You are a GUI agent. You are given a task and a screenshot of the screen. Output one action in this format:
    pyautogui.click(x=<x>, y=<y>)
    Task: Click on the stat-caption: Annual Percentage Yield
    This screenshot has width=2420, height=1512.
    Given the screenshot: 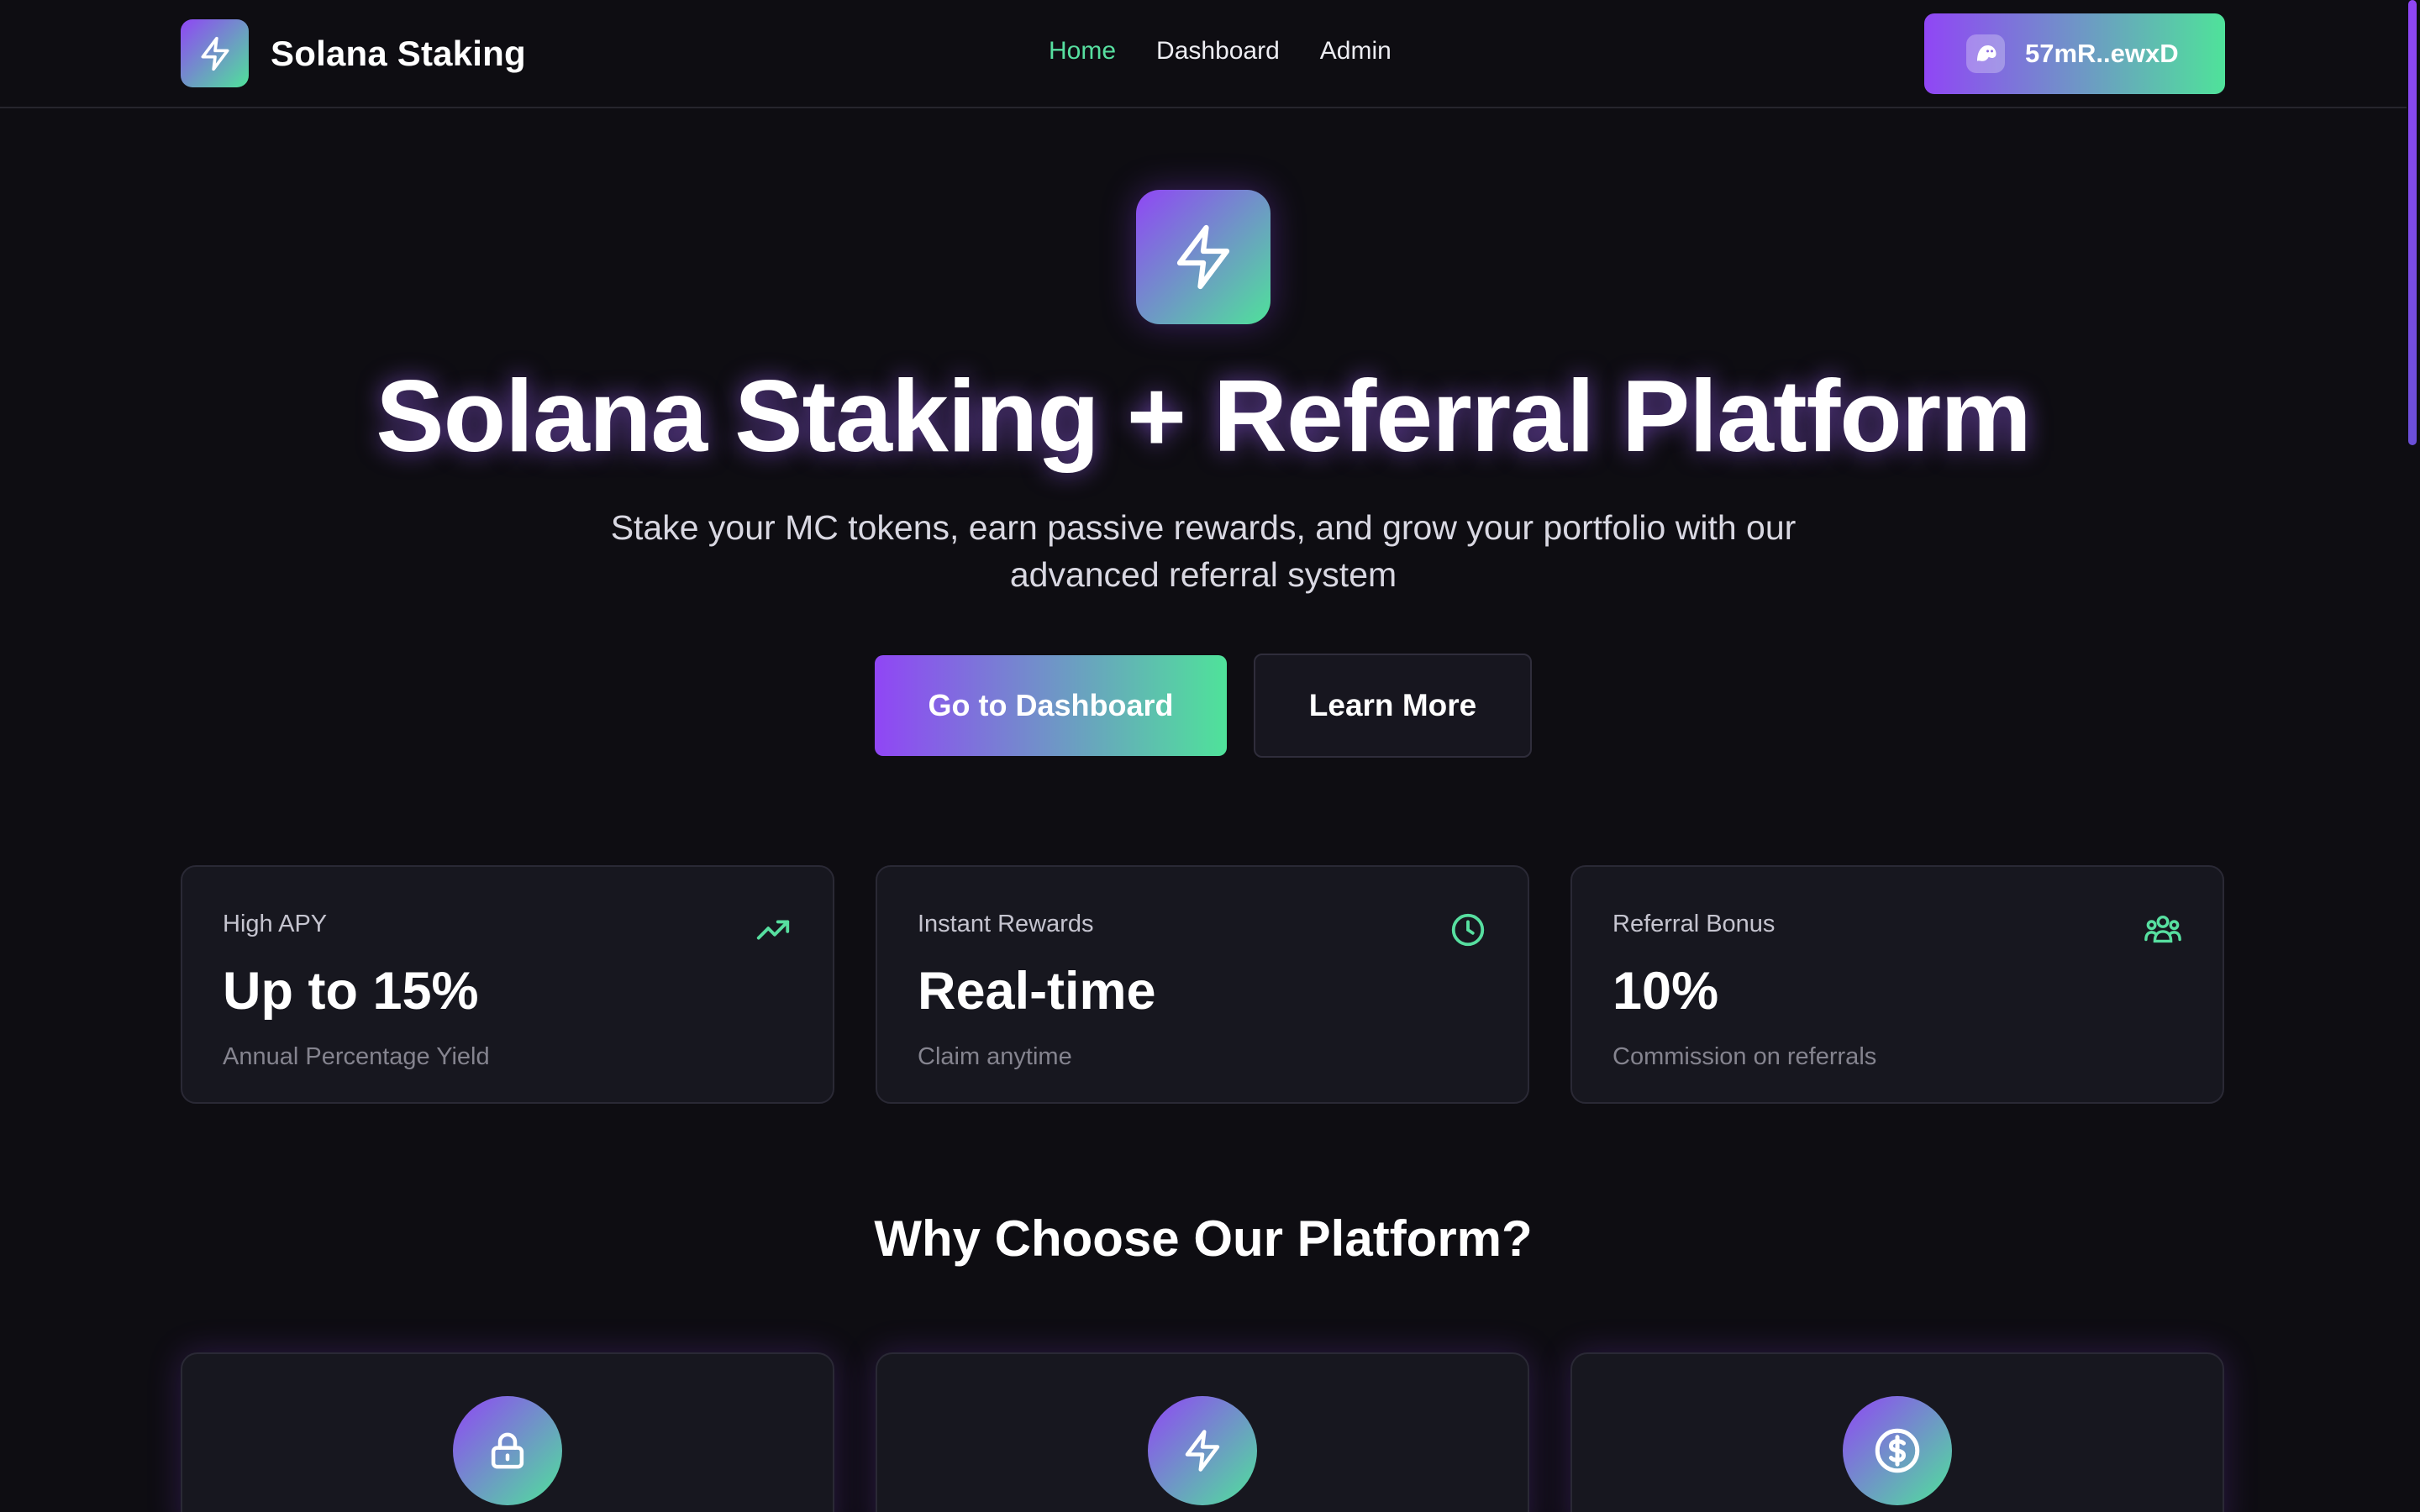 What is the action you would take?
    pyautogui.click(x=356, y=1056)
    